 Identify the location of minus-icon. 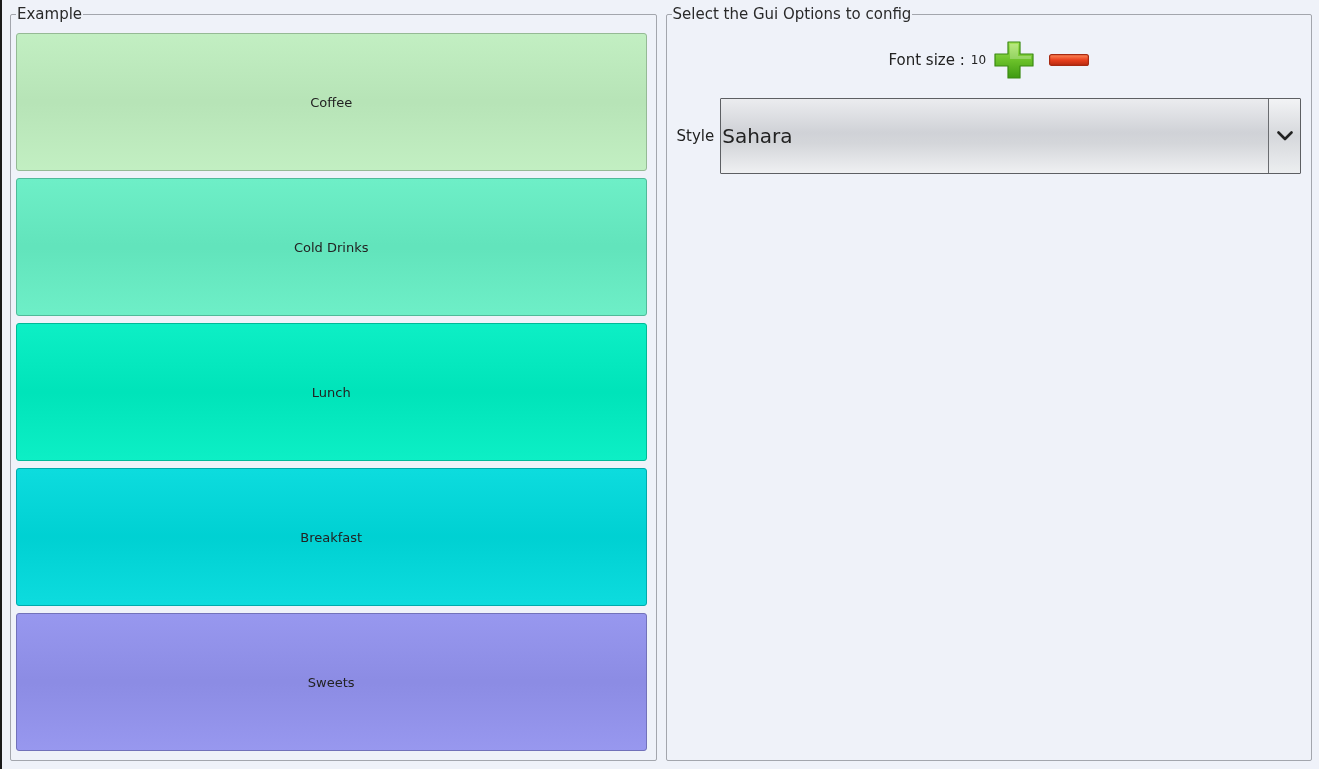
(1069, 60).